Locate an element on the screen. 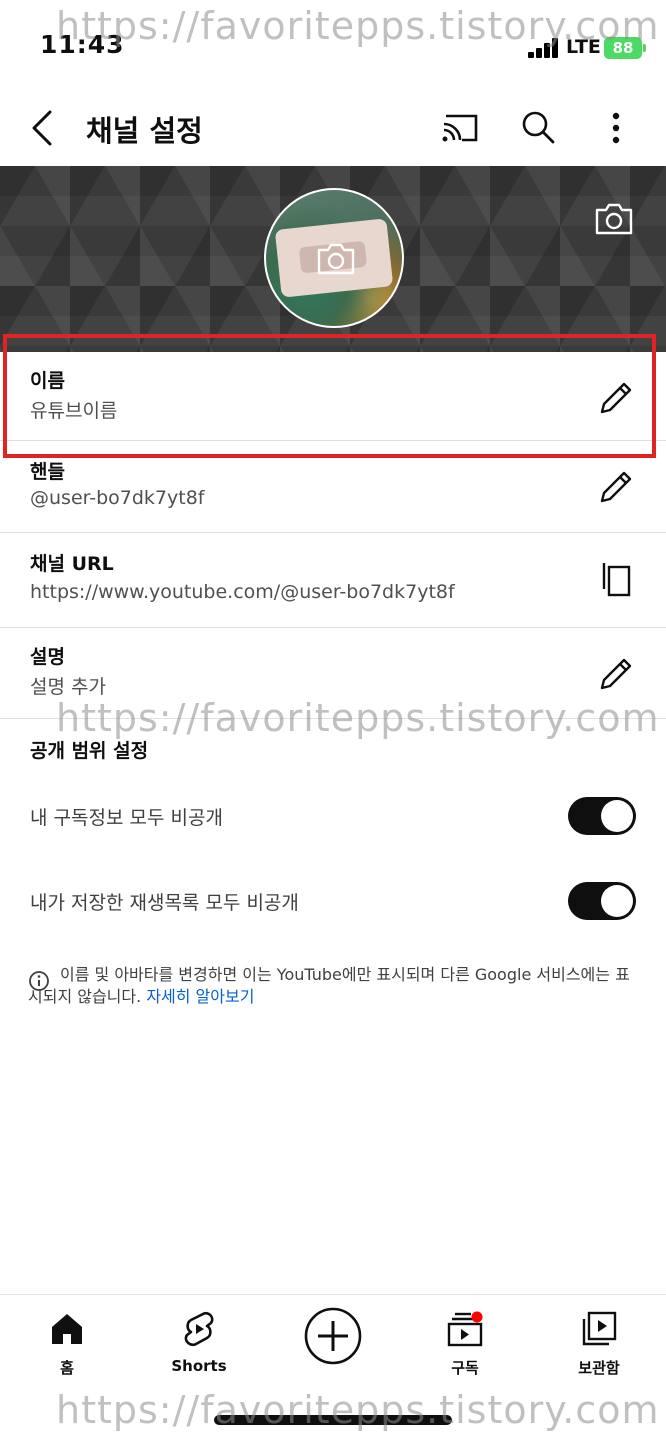 The width and height of the screenshot is (666, 1440). saved-playlists-private-label: 내가 저장한 재생목록 모두 비공개 is located at coordinates (164, 903).